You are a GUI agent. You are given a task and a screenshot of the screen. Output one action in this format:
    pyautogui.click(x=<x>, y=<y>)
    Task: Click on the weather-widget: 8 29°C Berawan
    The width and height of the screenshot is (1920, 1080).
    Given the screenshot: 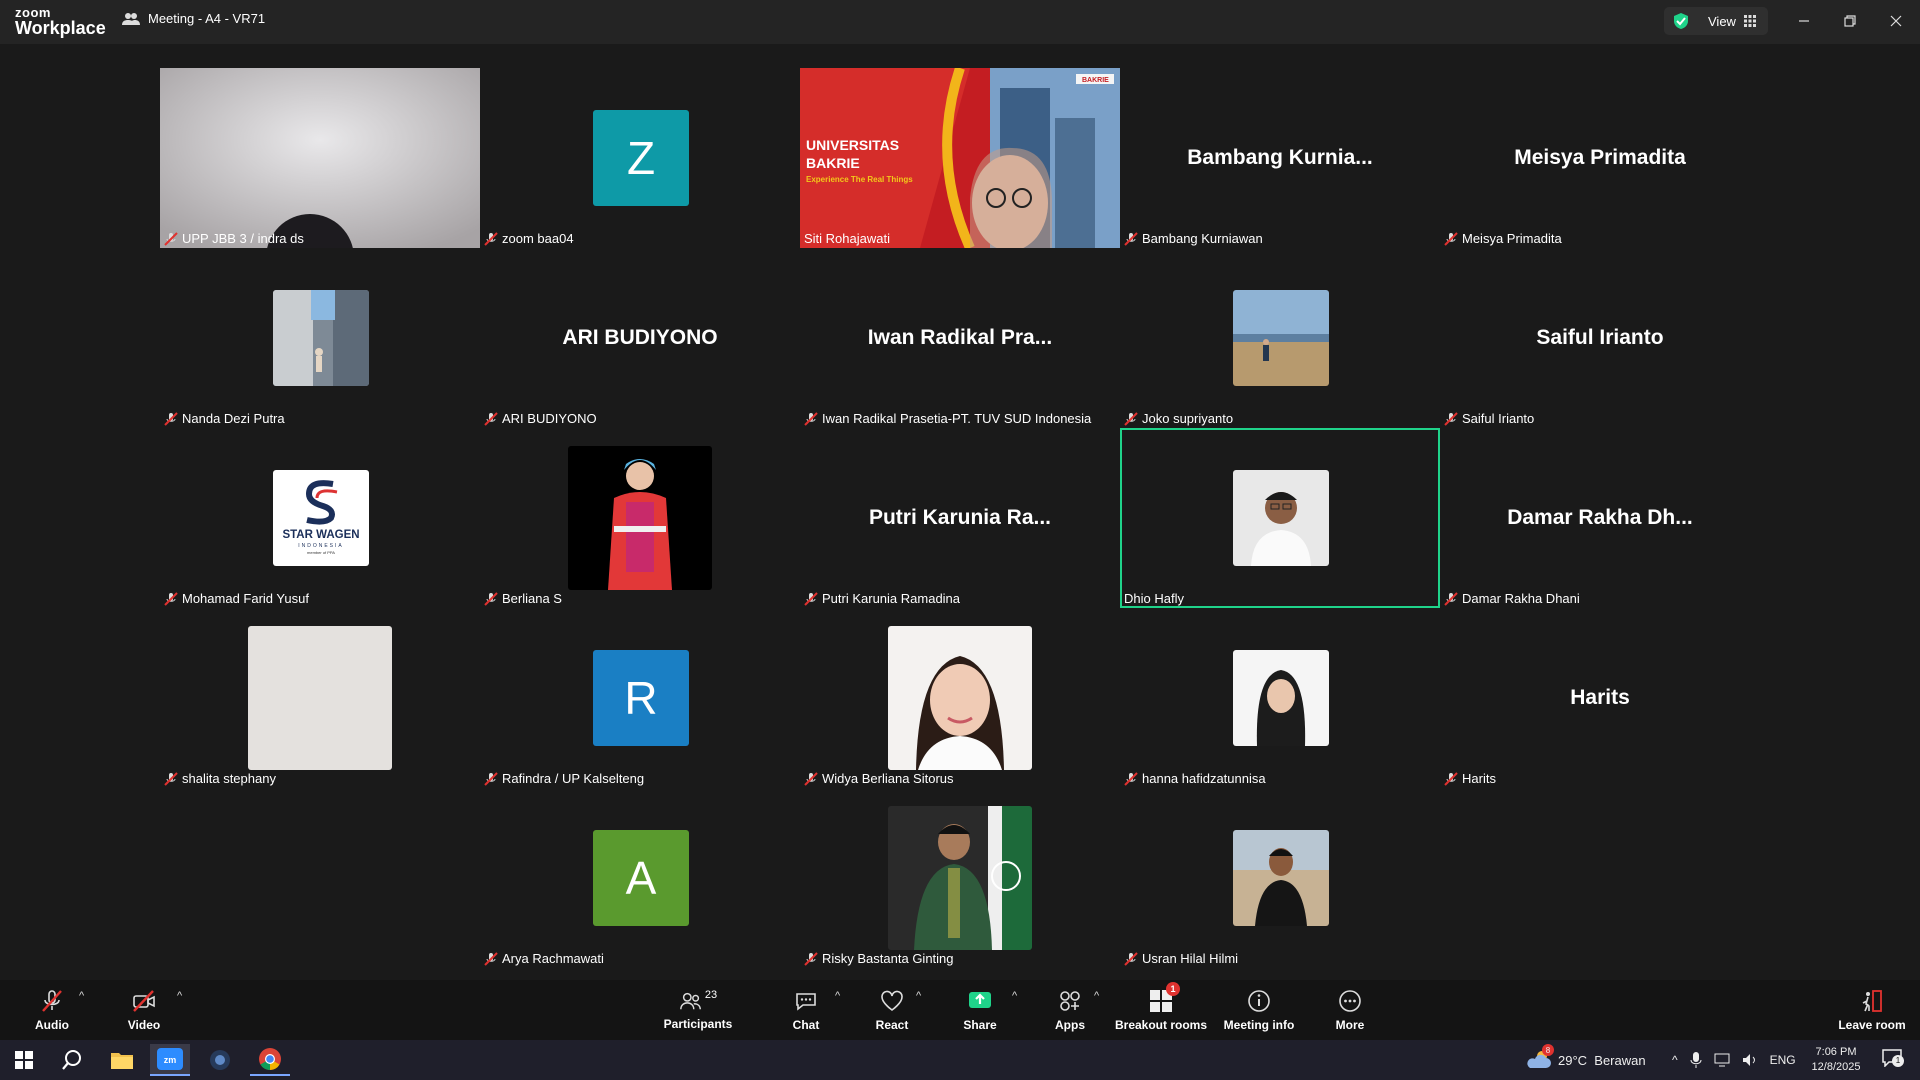 What is the action you would take?
    pyautogui.click(x=1586, y=1060)
    